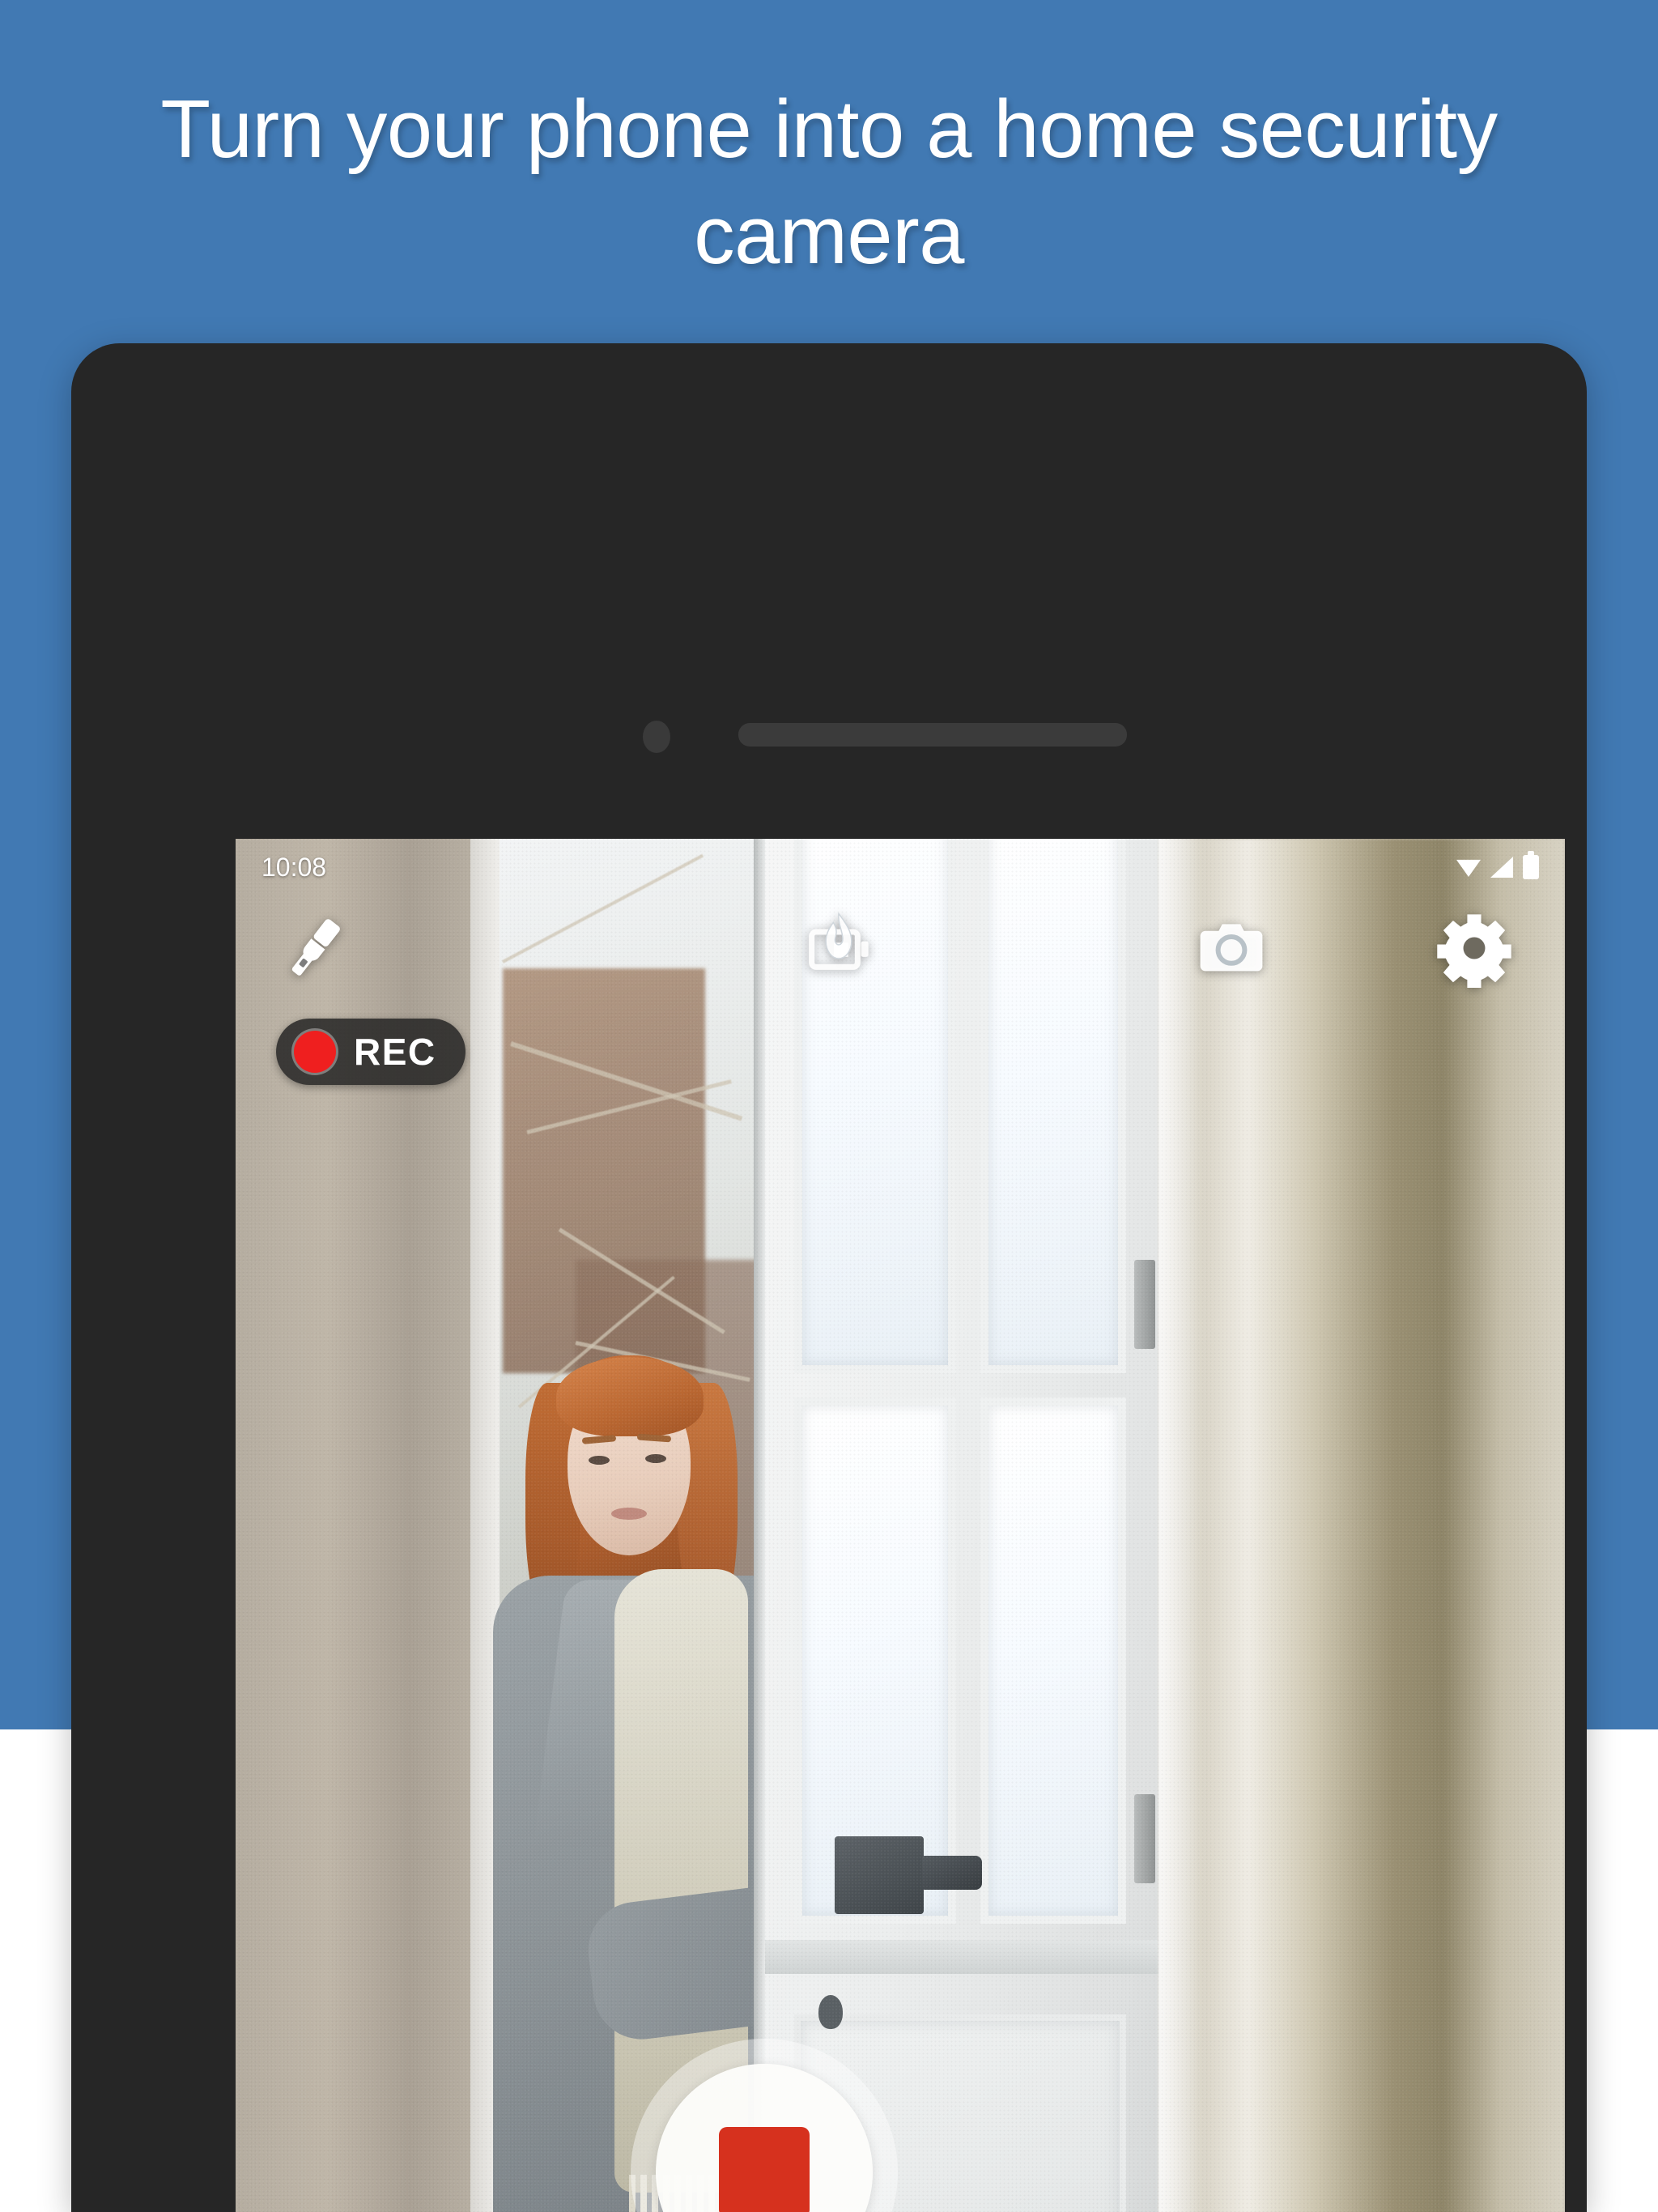  What do you see at coordinates (932, 735) in the screenshot?
I see `earpiece-speaker` at bounding box center [932, 735].